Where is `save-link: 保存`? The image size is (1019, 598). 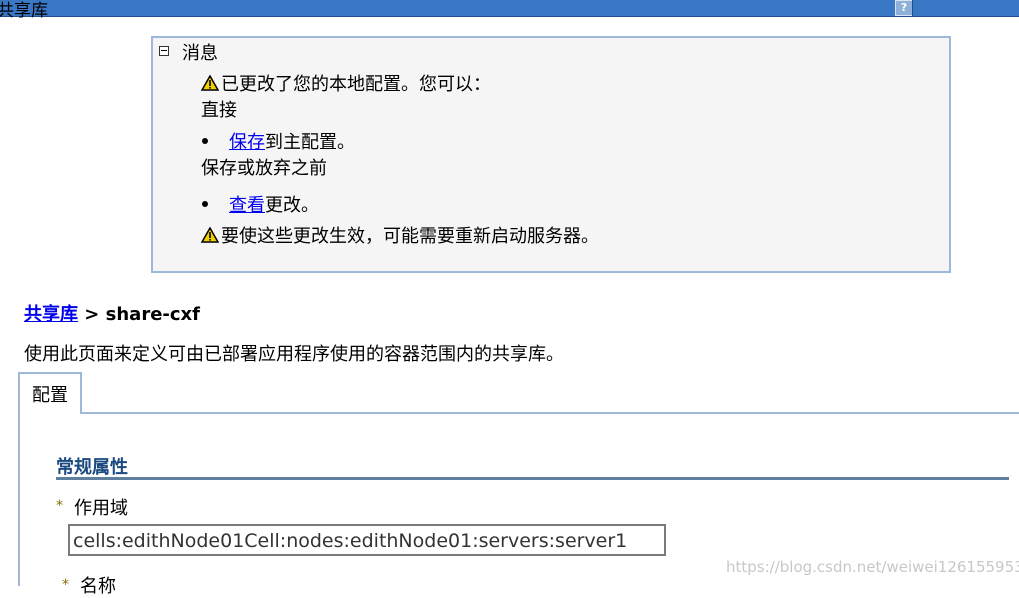
save-link: 保存 is located at coordinates (247, 142).